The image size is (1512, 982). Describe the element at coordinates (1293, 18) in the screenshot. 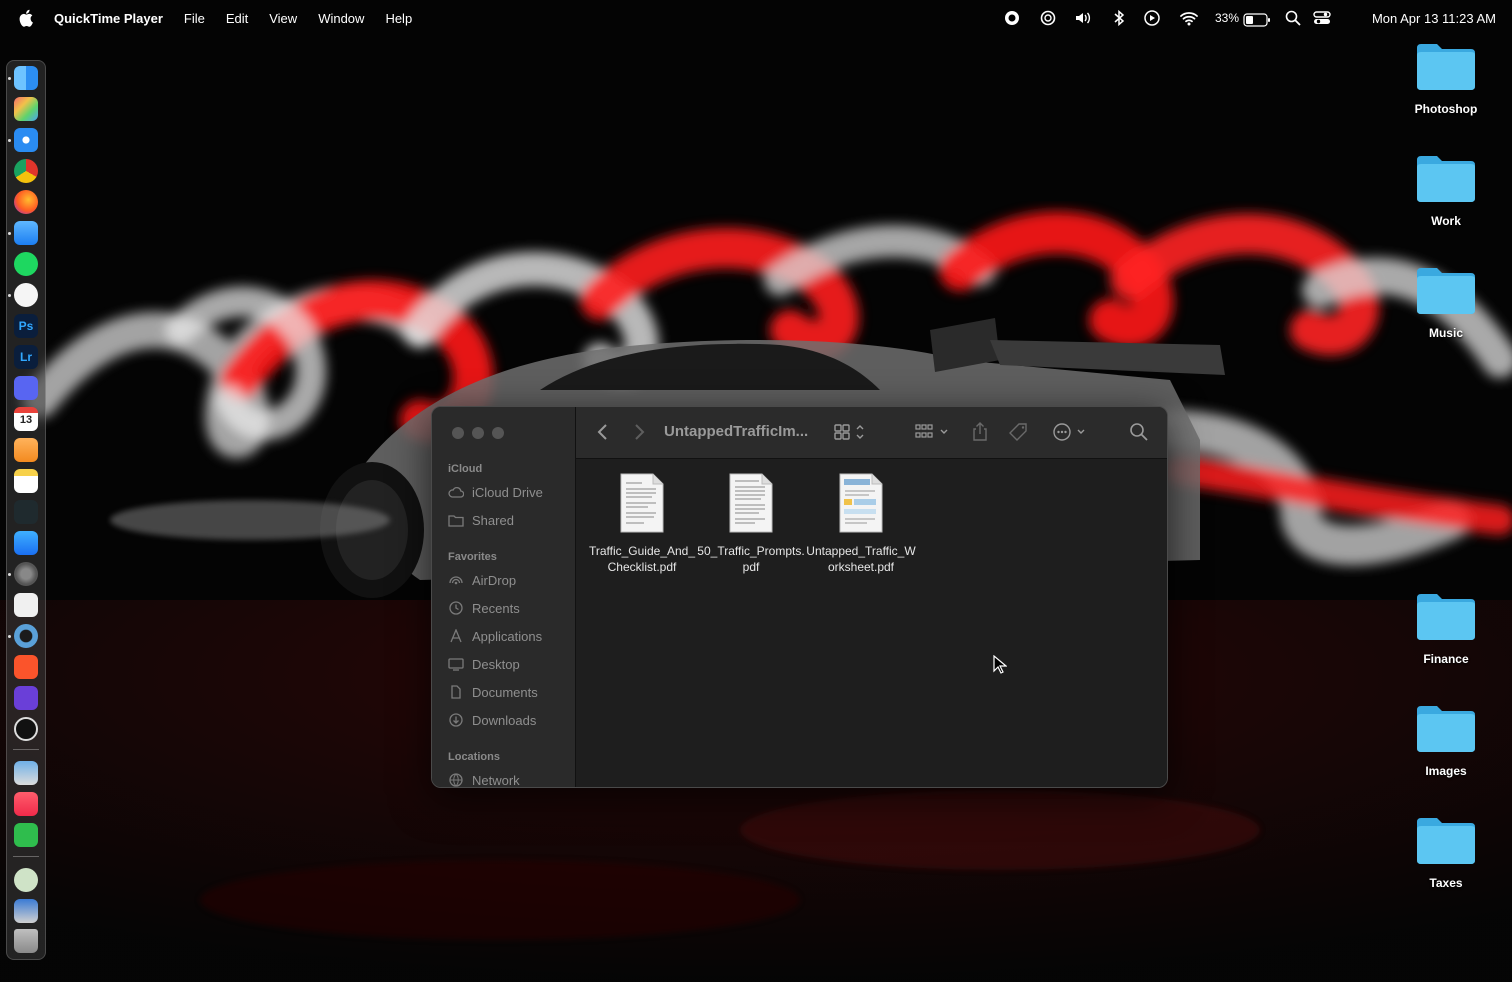

I see `spotlight-search-icon` at that location.